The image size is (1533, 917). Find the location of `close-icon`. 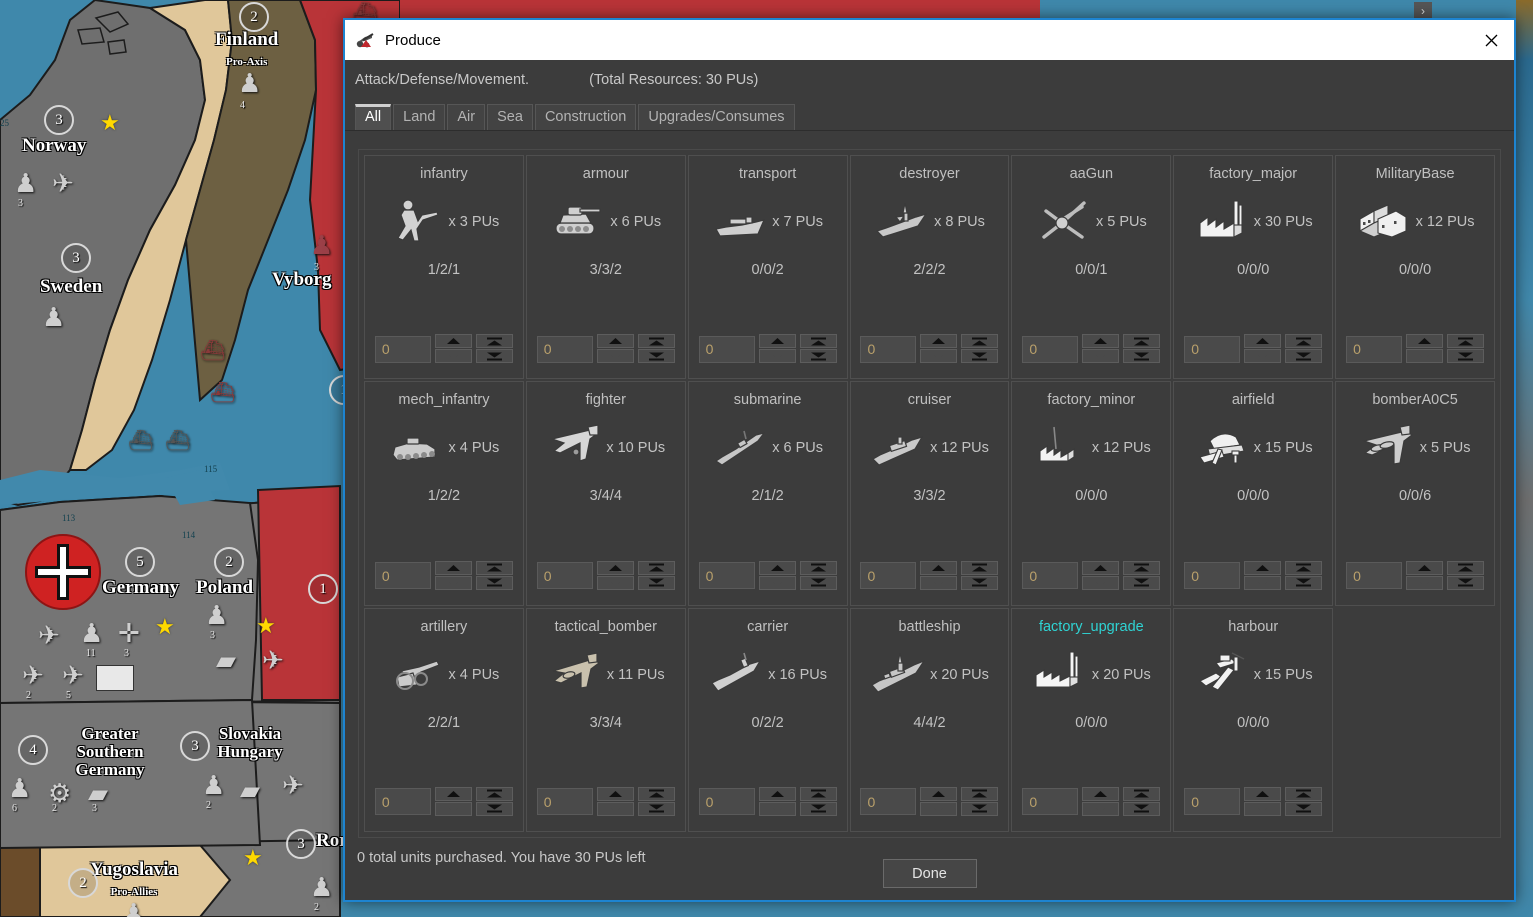

close-icon is located at coordinates (1491, 40).